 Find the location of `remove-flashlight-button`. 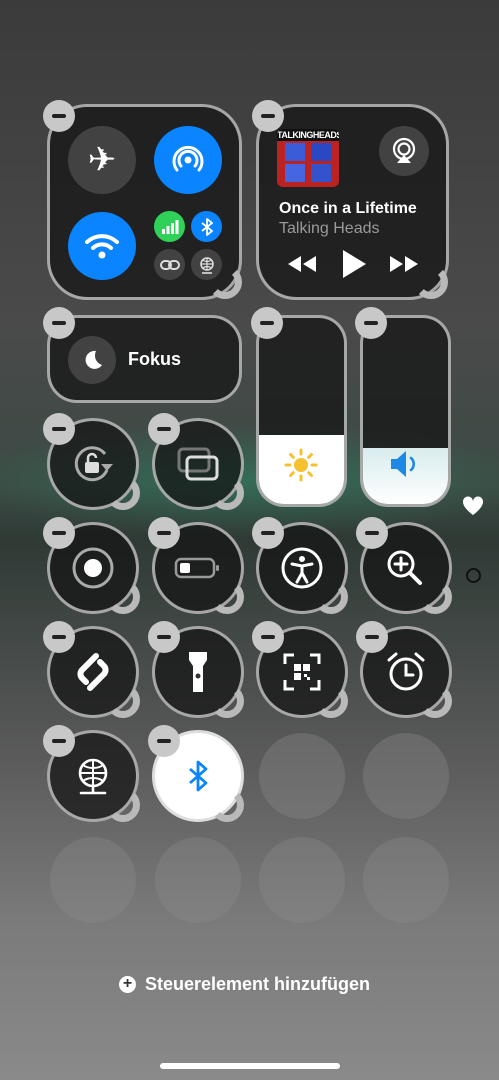

remove-flashlight-button is located at coordinates (164, 637).